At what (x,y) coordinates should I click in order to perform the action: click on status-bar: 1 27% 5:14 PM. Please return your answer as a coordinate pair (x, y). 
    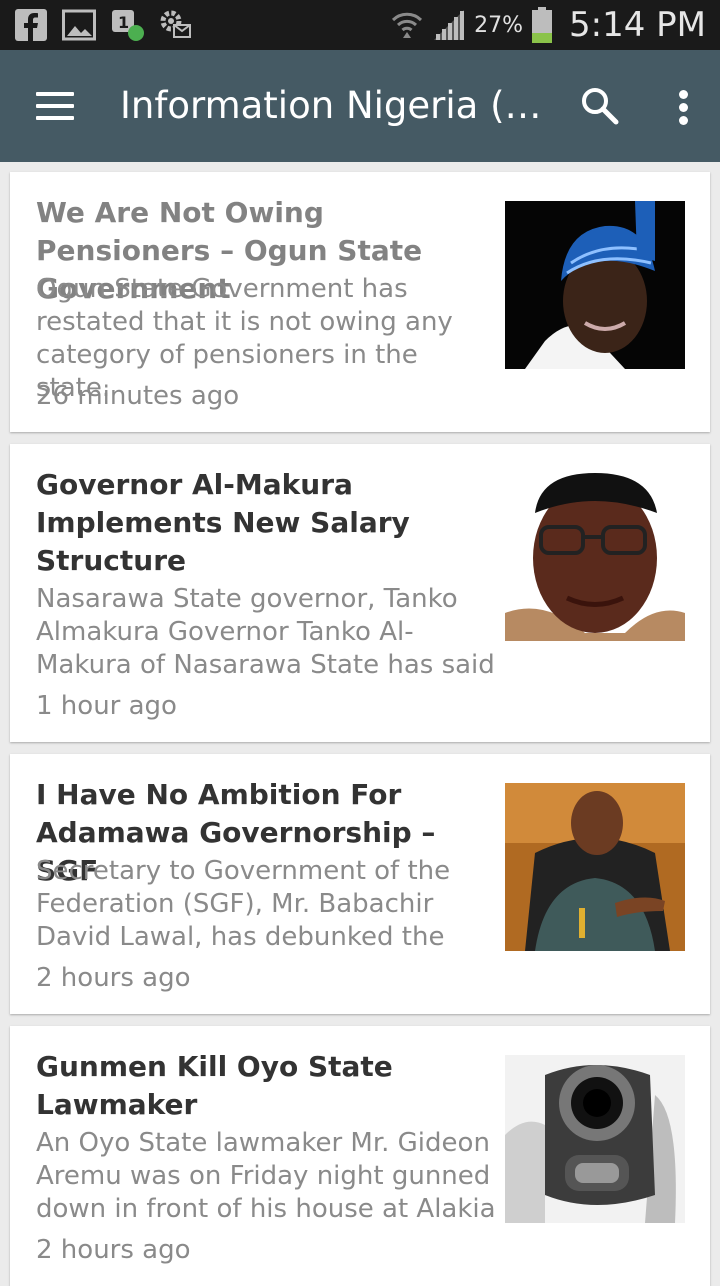
    Looking at the image, I should click on (360, 25).